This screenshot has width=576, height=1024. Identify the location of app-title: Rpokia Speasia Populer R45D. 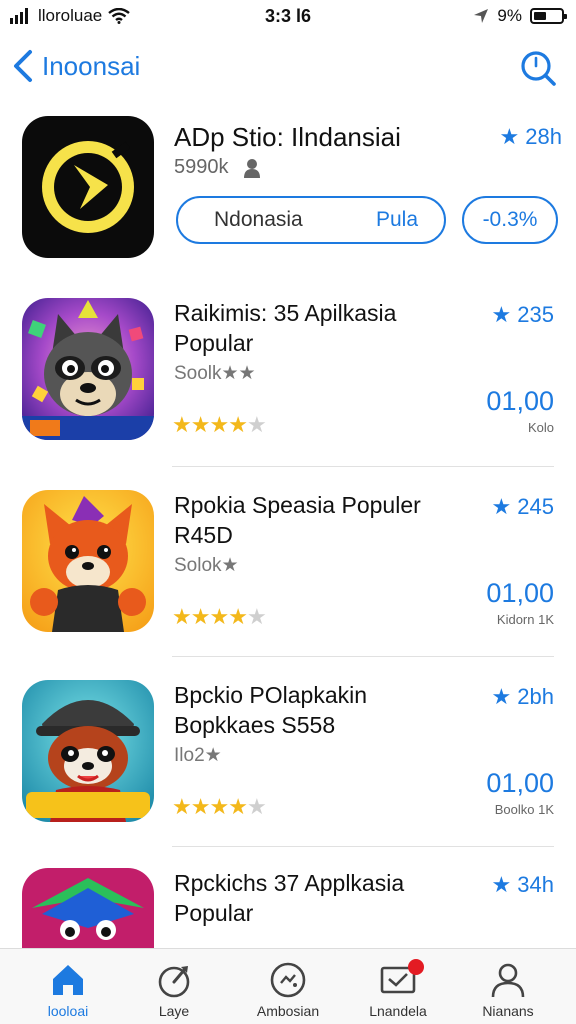
(297, 520).